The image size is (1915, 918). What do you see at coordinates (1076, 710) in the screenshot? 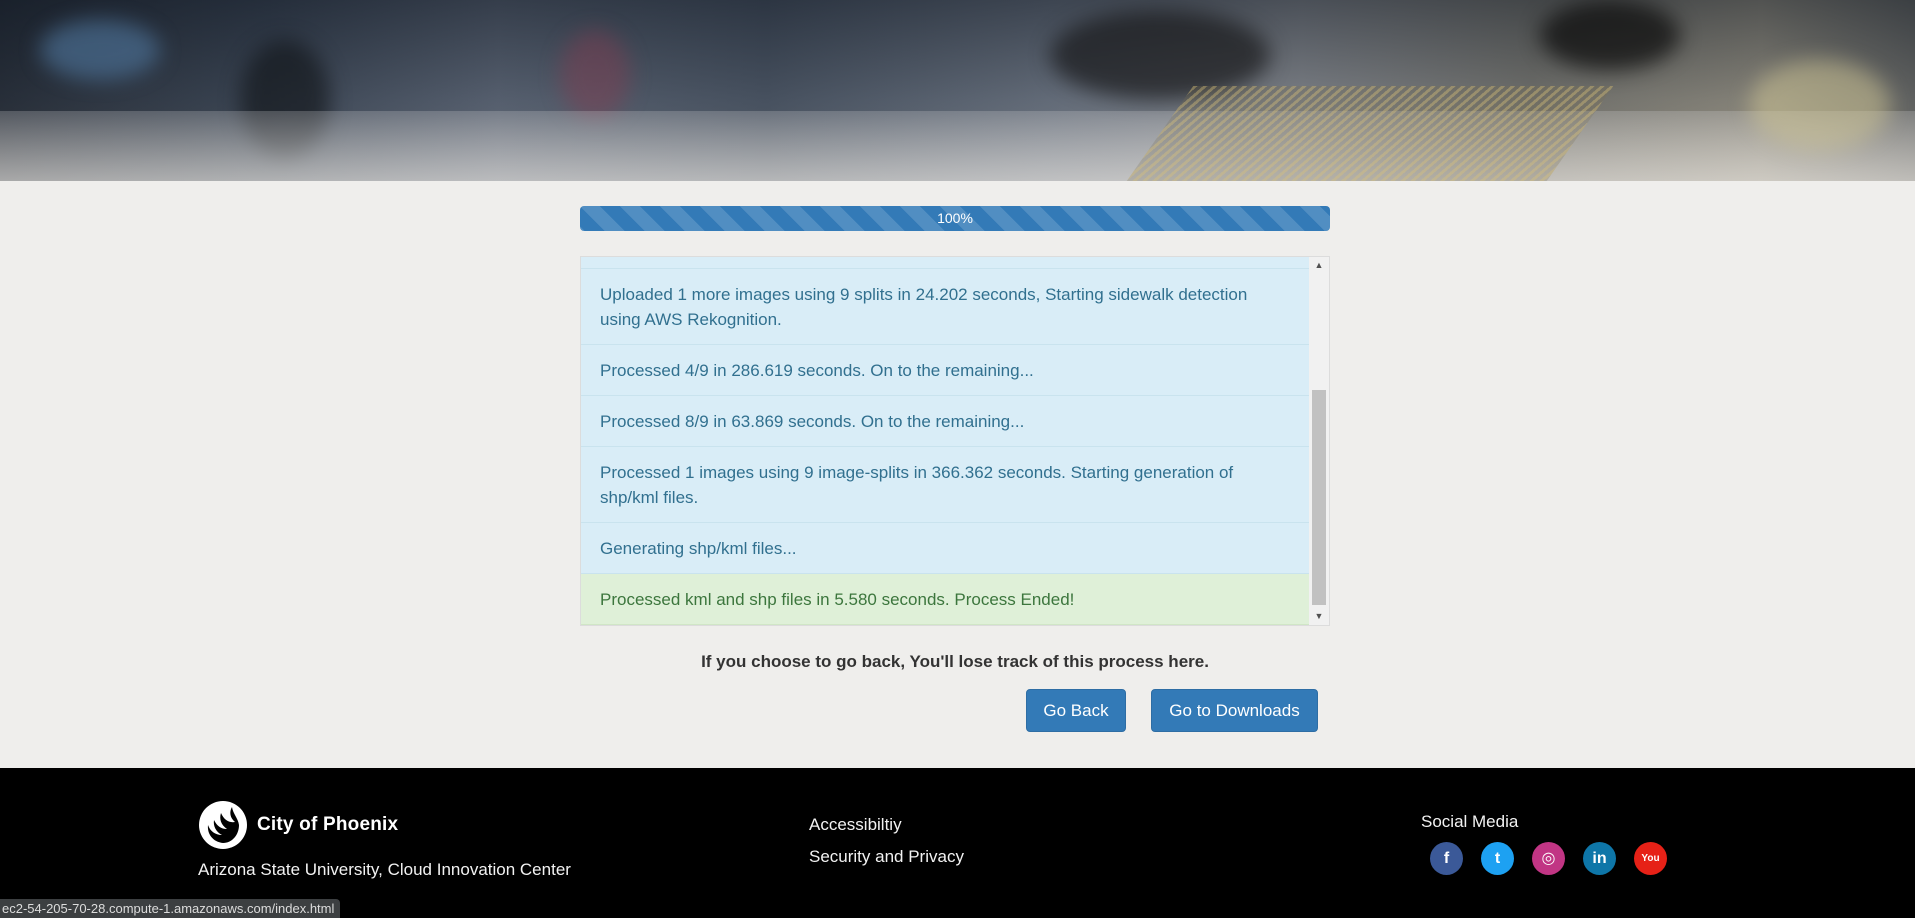
I see `go-back-button: Go Back` at bounding box center [1076, 710].